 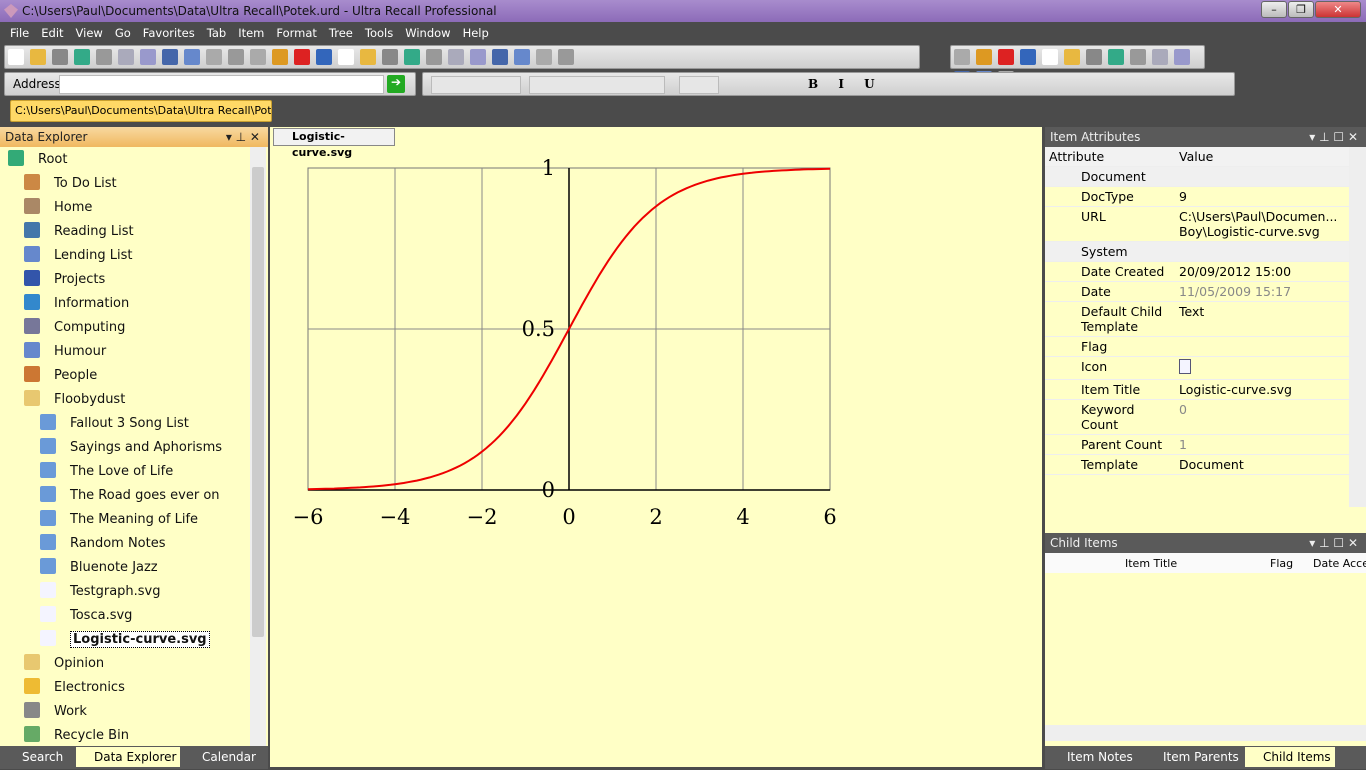 I want to click on attribute-value: Logistic-curve.svg, so click(x=1262, y=389).